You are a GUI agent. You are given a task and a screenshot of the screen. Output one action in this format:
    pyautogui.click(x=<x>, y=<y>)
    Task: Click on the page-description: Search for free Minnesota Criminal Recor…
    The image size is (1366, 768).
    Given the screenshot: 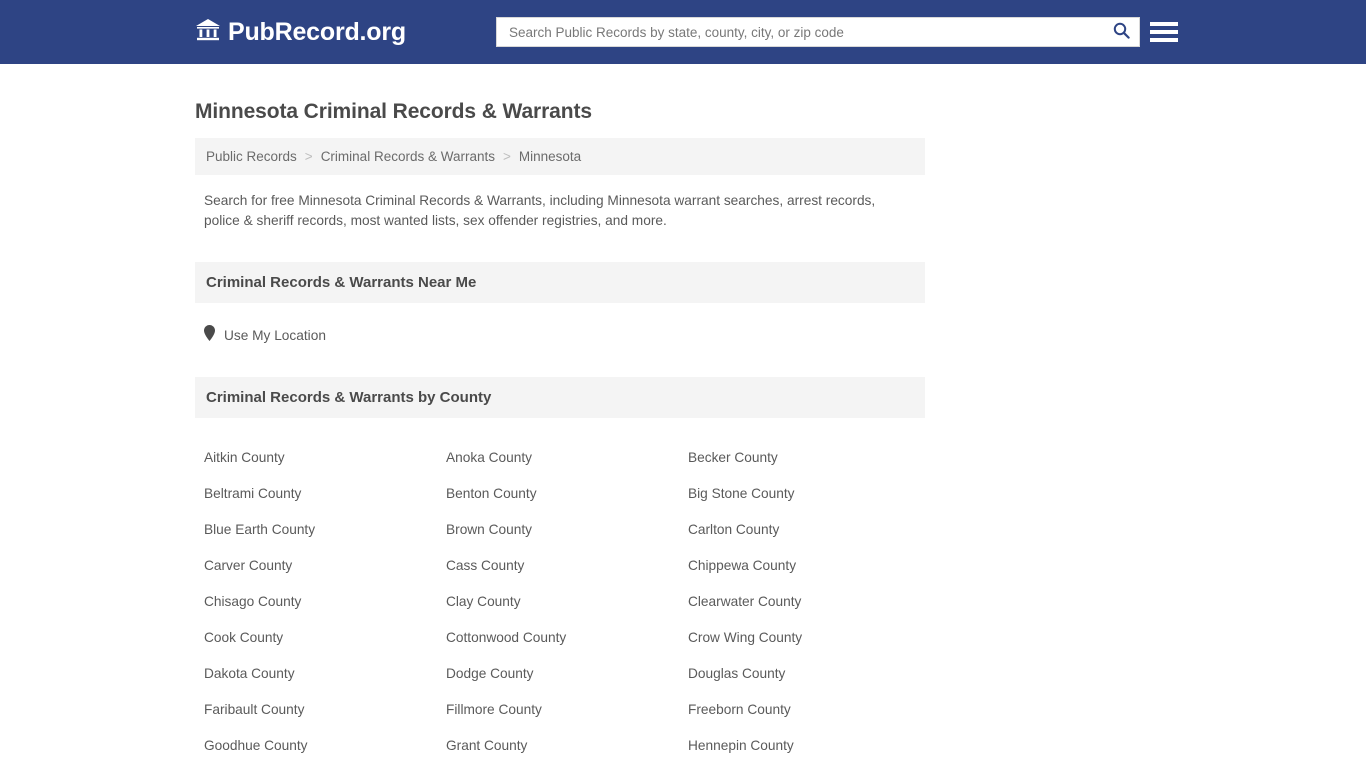 What is the action you would take?
    pyautogui.click(x=540, y=210)
    